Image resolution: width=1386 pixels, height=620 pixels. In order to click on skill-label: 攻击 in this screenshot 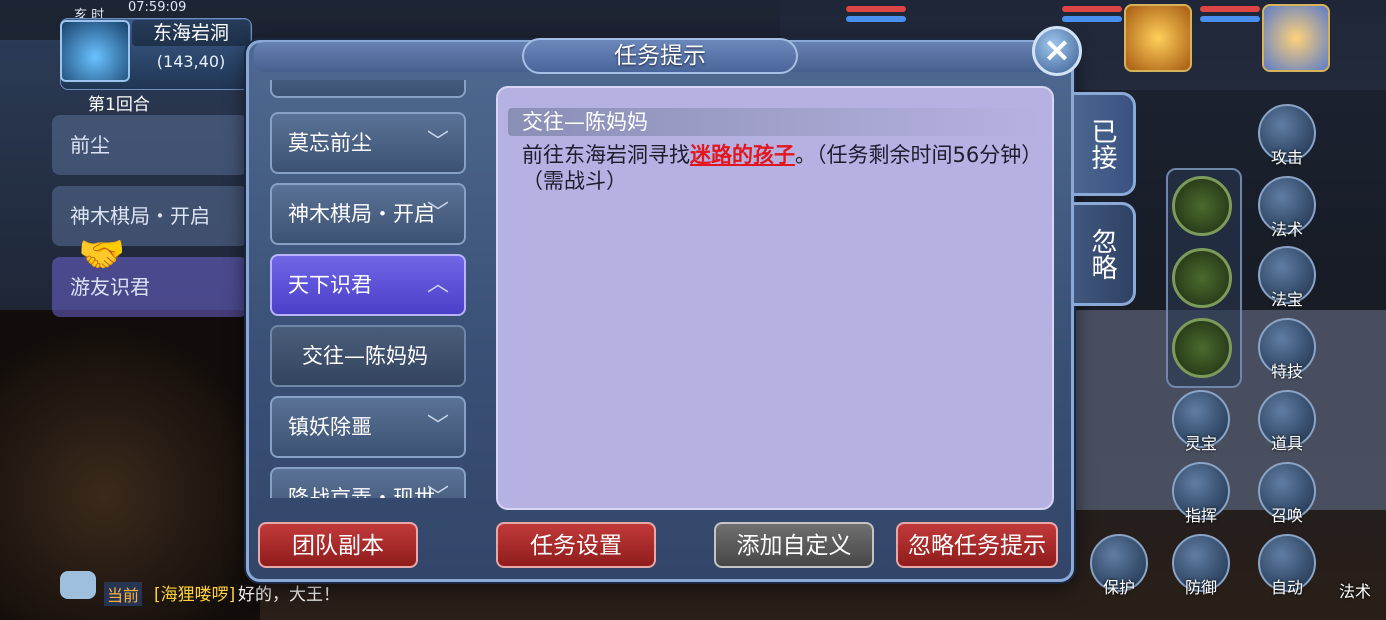, I will do `click(1286, 157)`.